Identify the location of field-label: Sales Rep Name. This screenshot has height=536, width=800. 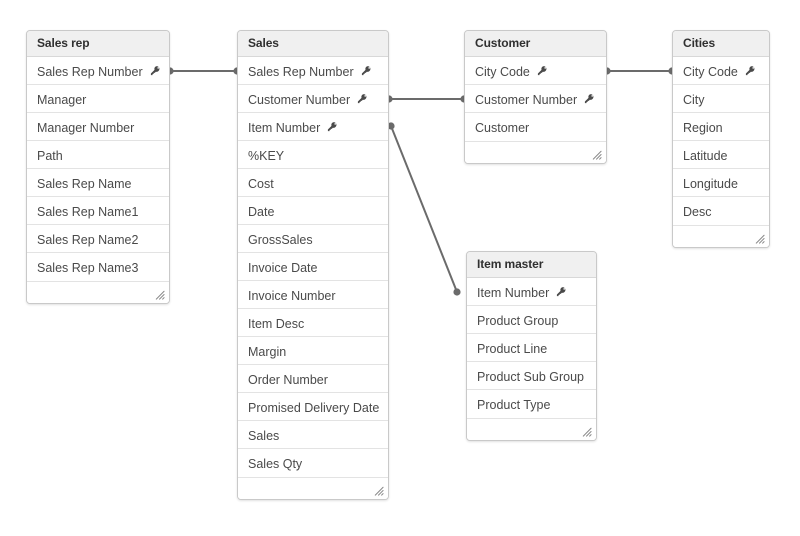
(84, 183).